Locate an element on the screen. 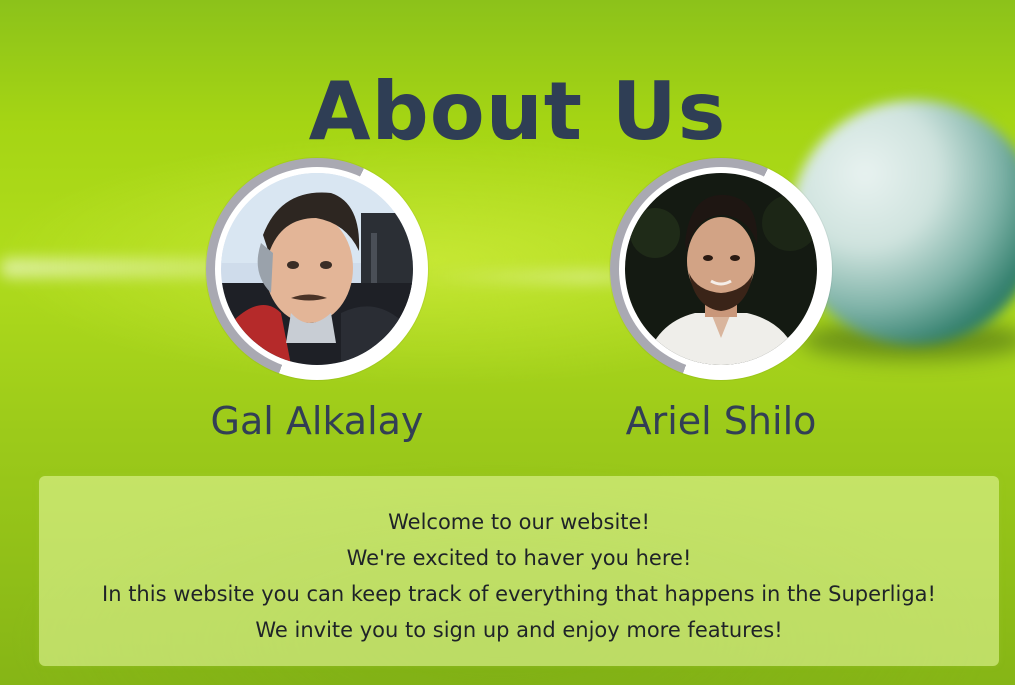 The height and width of the screenshot is (685, 1015). member-name: Ariel Shilo is located at coordinates (721, 421).